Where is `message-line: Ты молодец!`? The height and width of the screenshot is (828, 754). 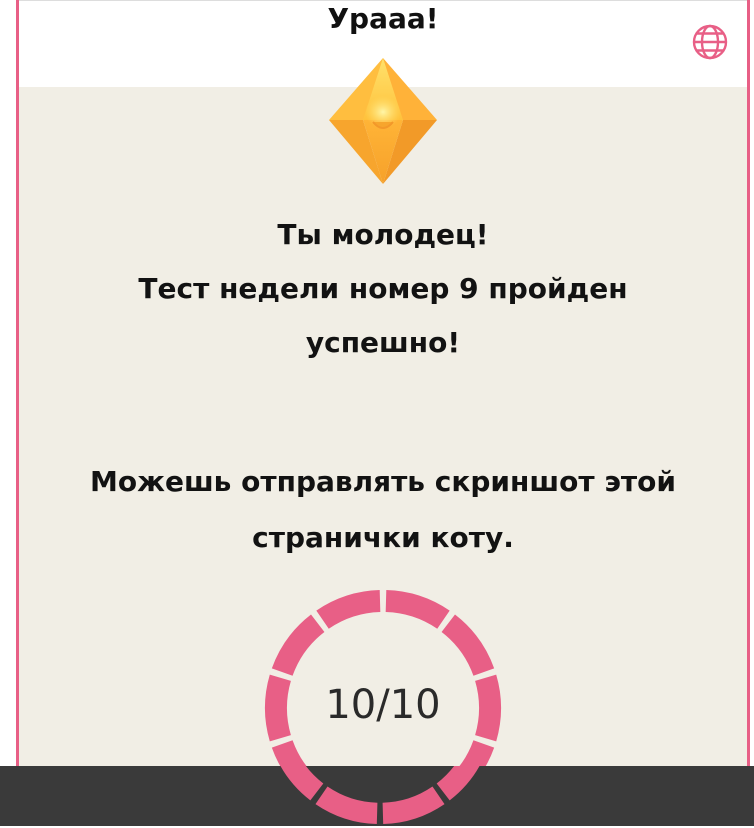 message-line: Ты молодец! is located at coordinates (383, 234).